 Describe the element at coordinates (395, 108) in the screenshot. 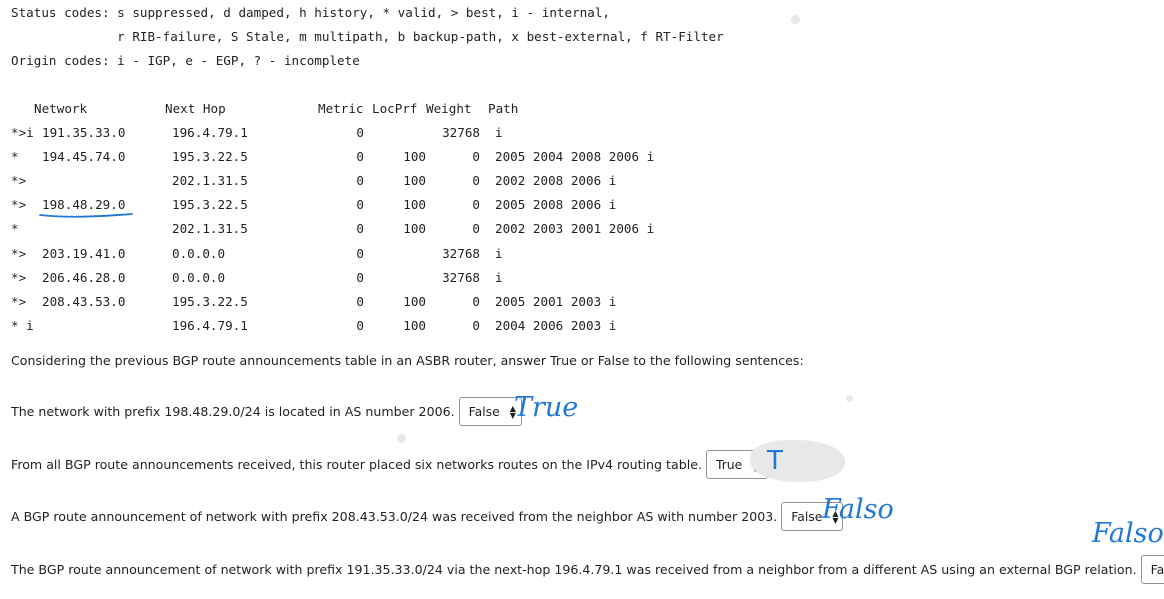

I see `header-locprf: LocPrf` at that location.